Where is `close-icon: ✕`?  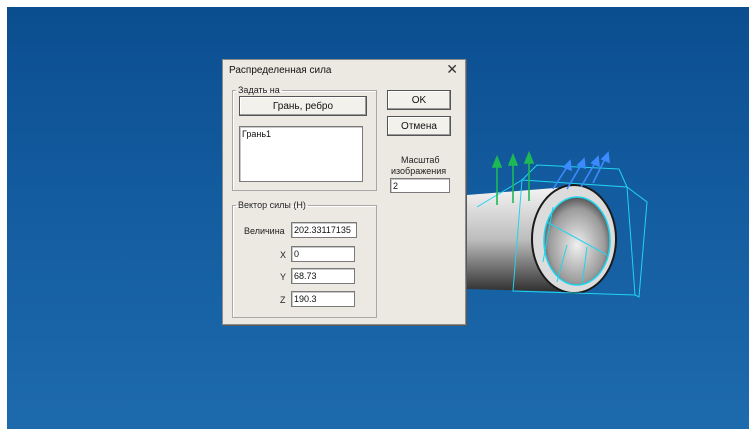
close-icon: ✕ is located at coordinates (452, 69).